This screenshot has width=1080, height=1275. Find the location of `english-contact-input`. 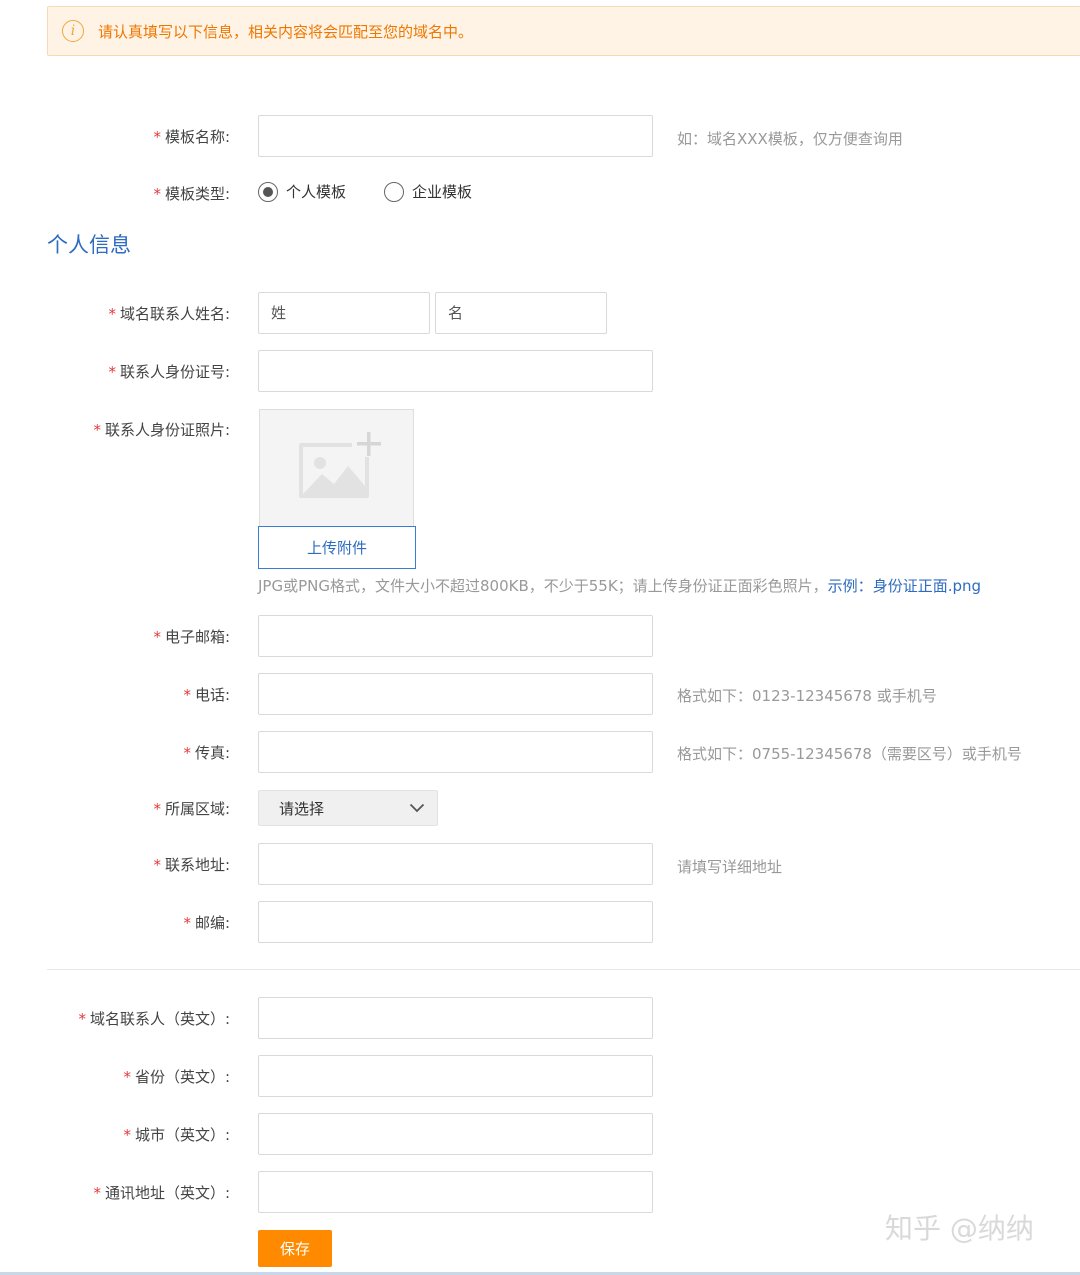

english-contact-input is located at coordinates (455, 1018).